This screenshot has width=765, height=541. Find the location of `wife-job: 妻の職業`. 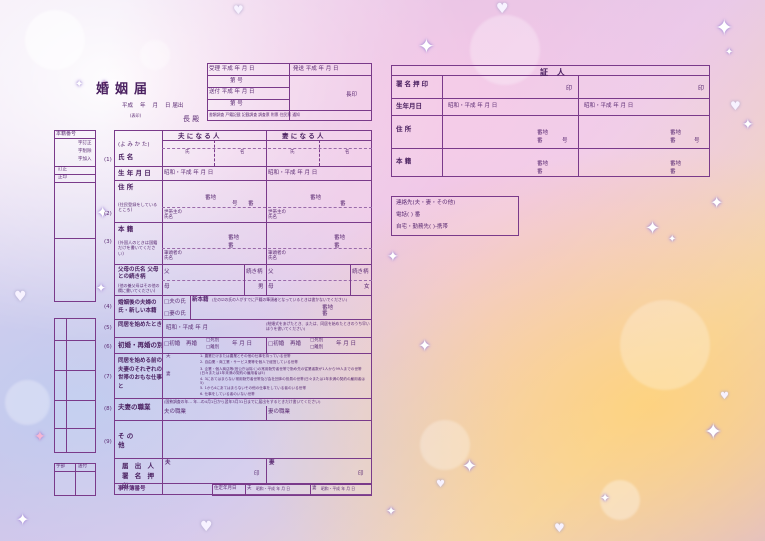

wife-job: 妻の職業 is located at coordinates (279, 412).